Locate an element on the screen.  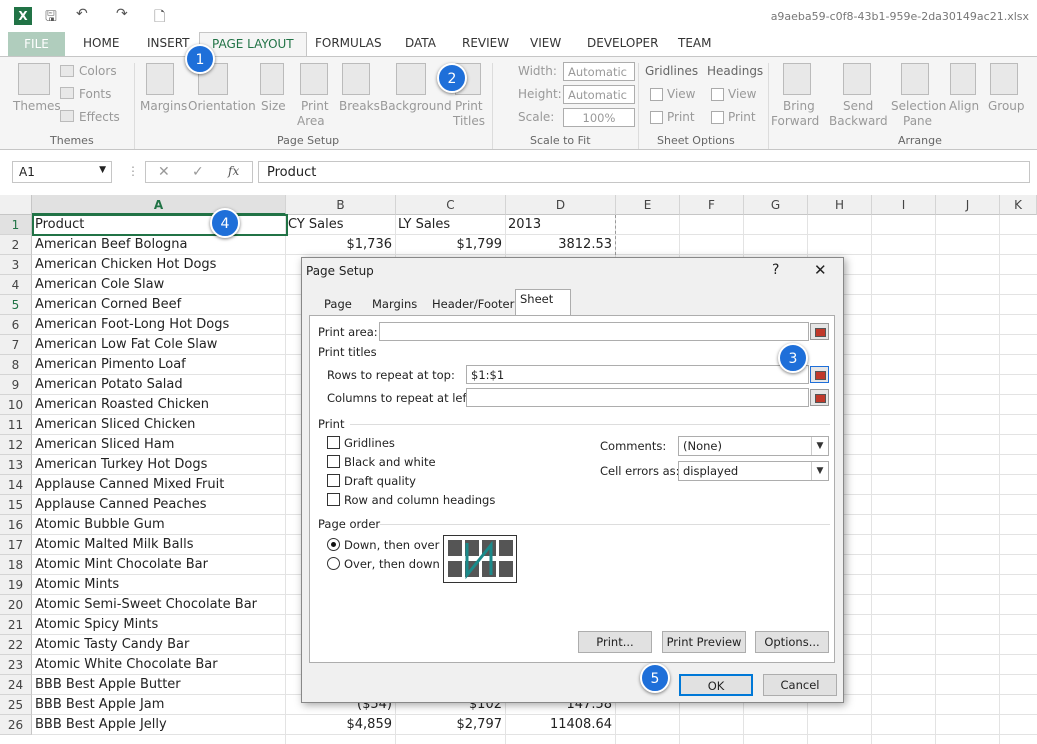
cell-a: American Foot-Long Hot Dogs is located at coordinates (160, 325).